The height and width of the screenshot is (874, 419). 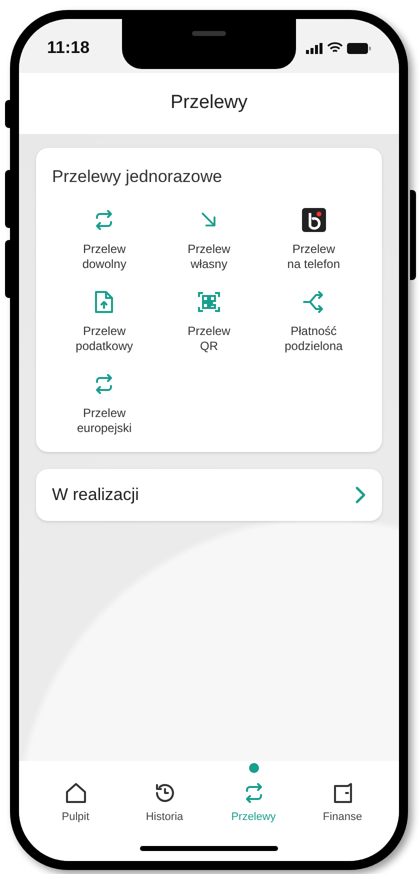 I want to click on transfer-option: Przelew podatkowy, so click(x=104, y=321).